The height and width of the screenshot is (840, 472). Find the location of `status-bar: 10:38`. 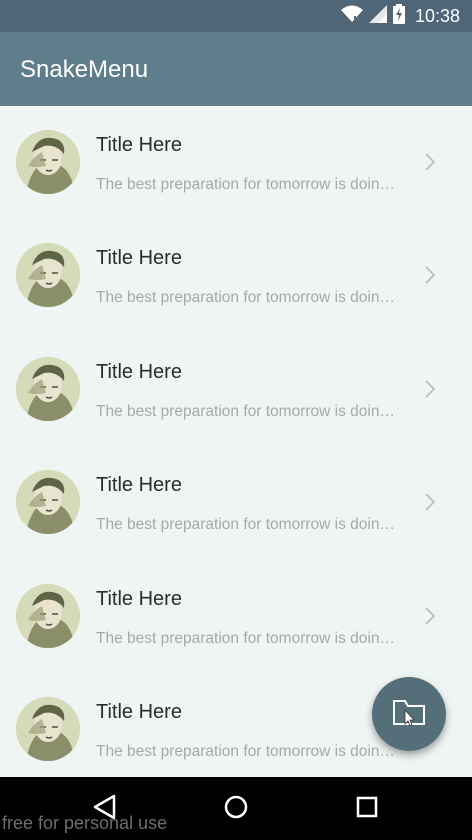

status-bar: 10:38 is located at coordinates (236, 16).